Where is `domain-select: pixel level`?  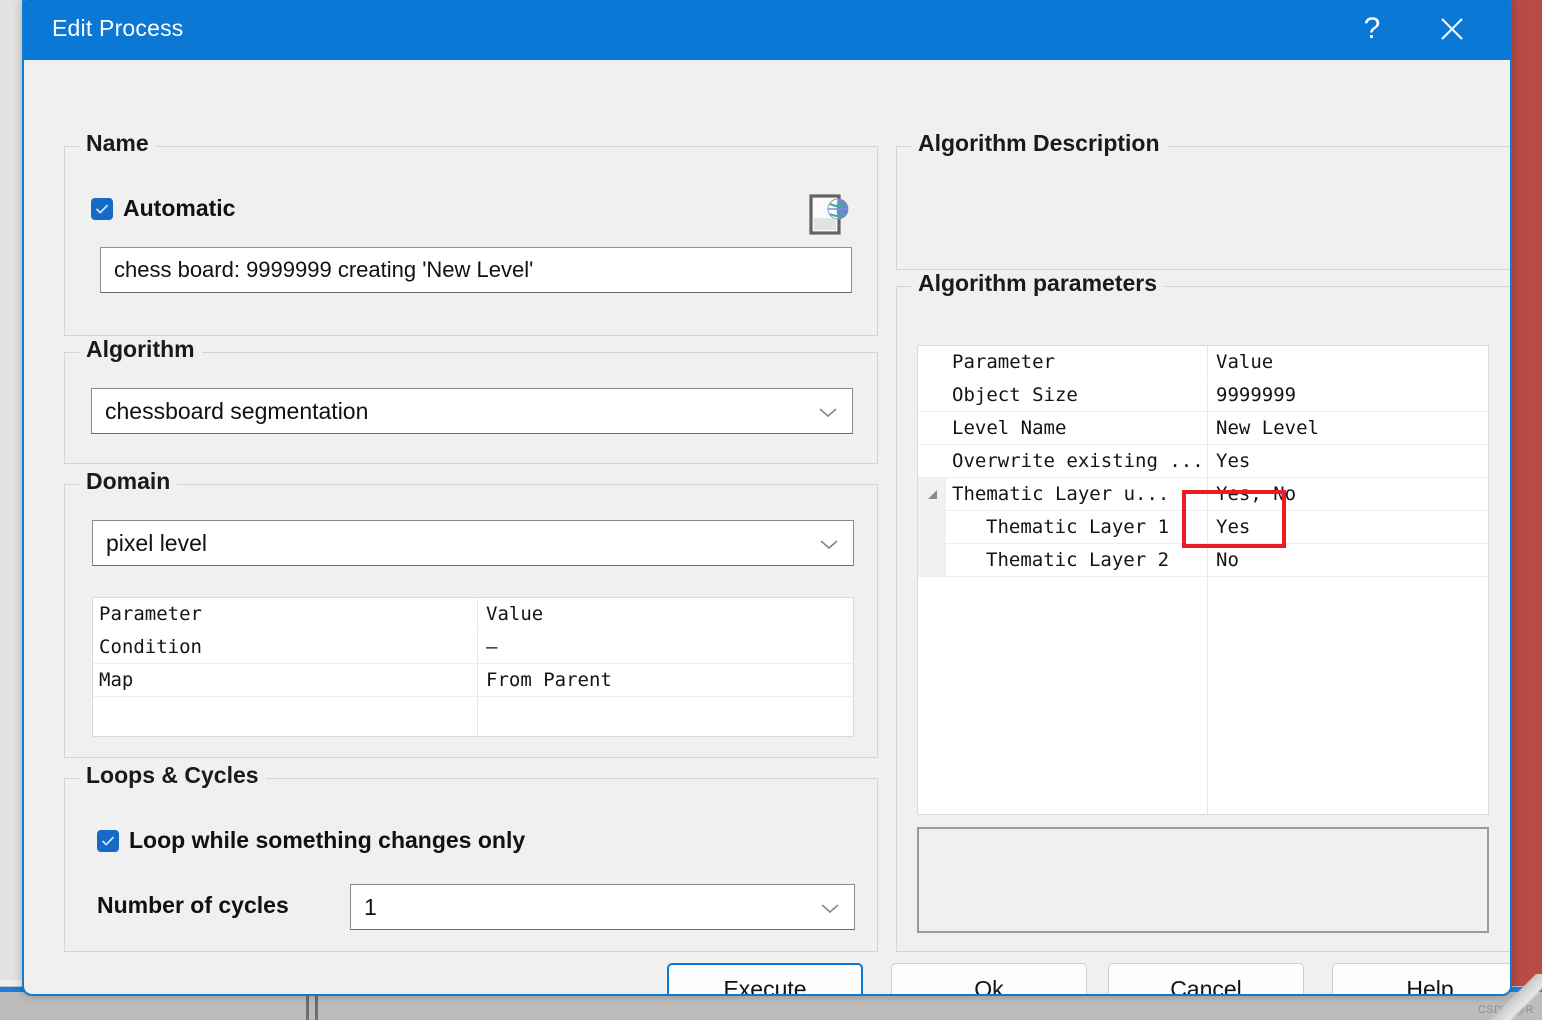
domain-select: pixel level is located at coordinates (473, 543).